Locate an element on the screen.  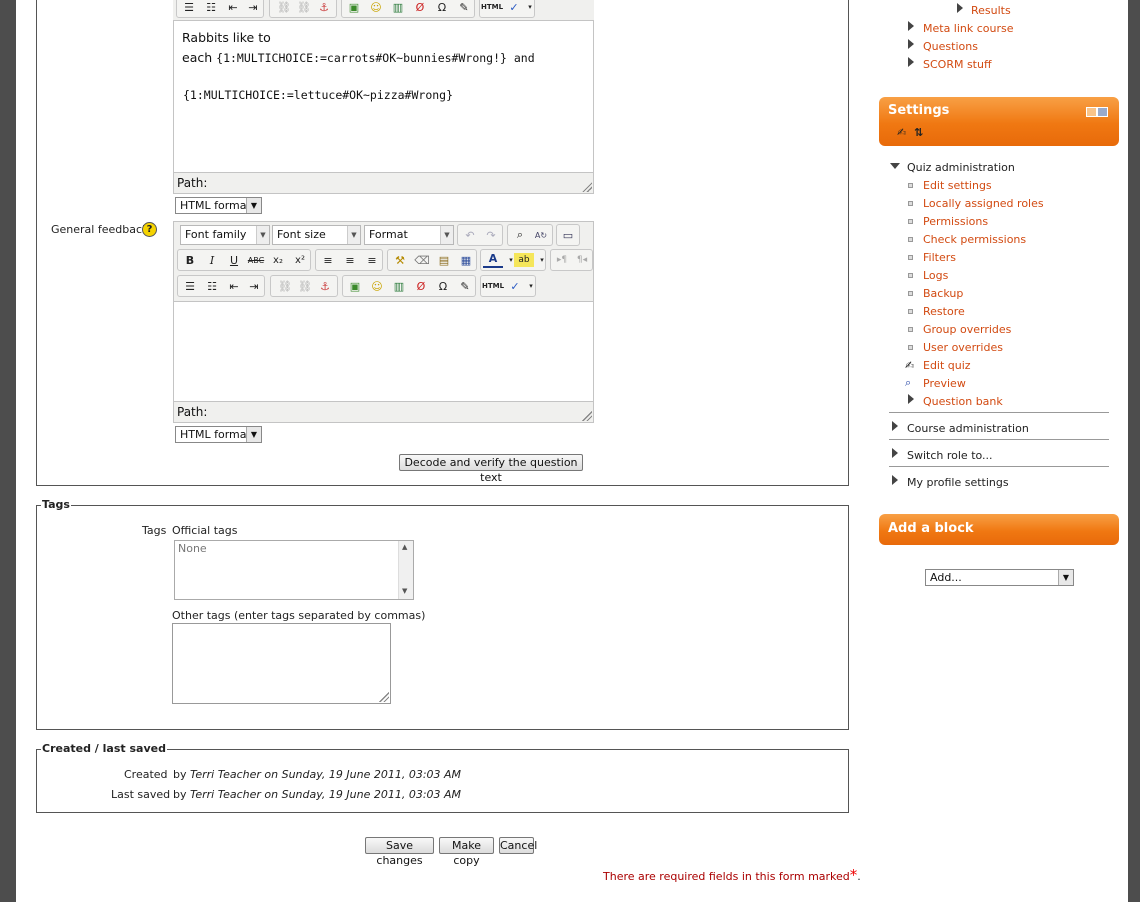
highlight-dropdown-icon: ▾ is located at coordinates (542, 260).